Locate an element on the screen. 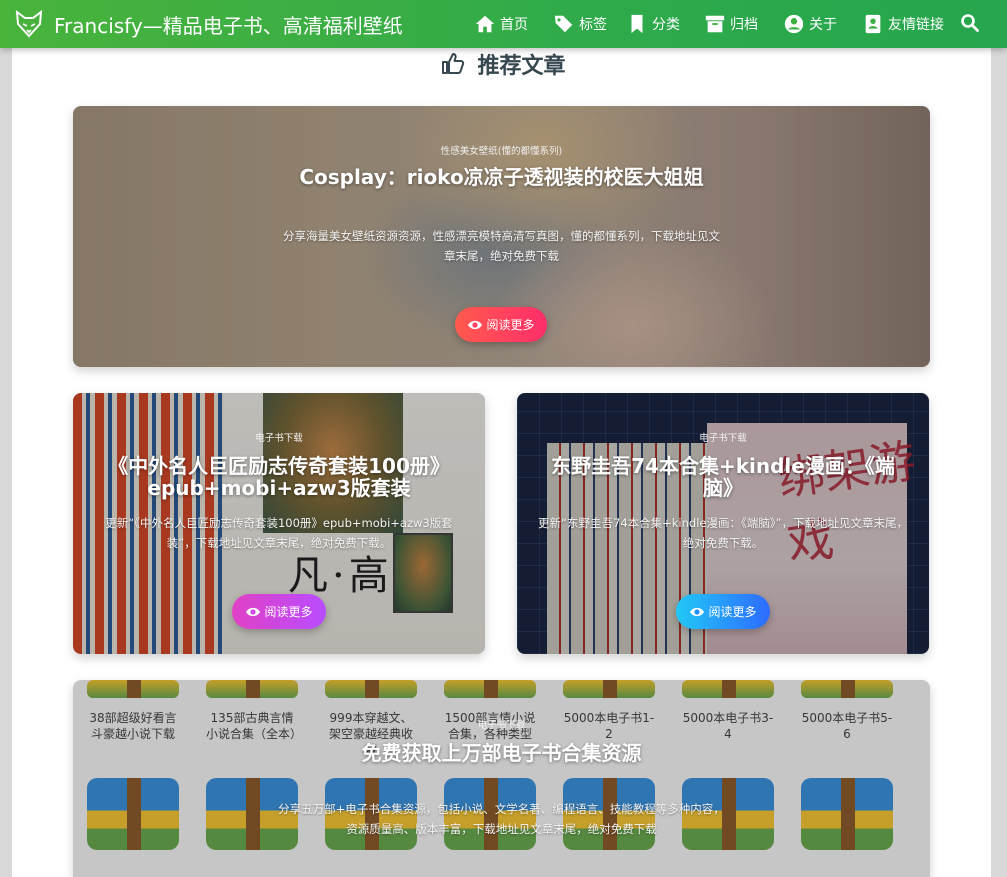 This screenshot has height=877, width=1007. nav-item-categories: 分类 is located at coordinates (653, 24).